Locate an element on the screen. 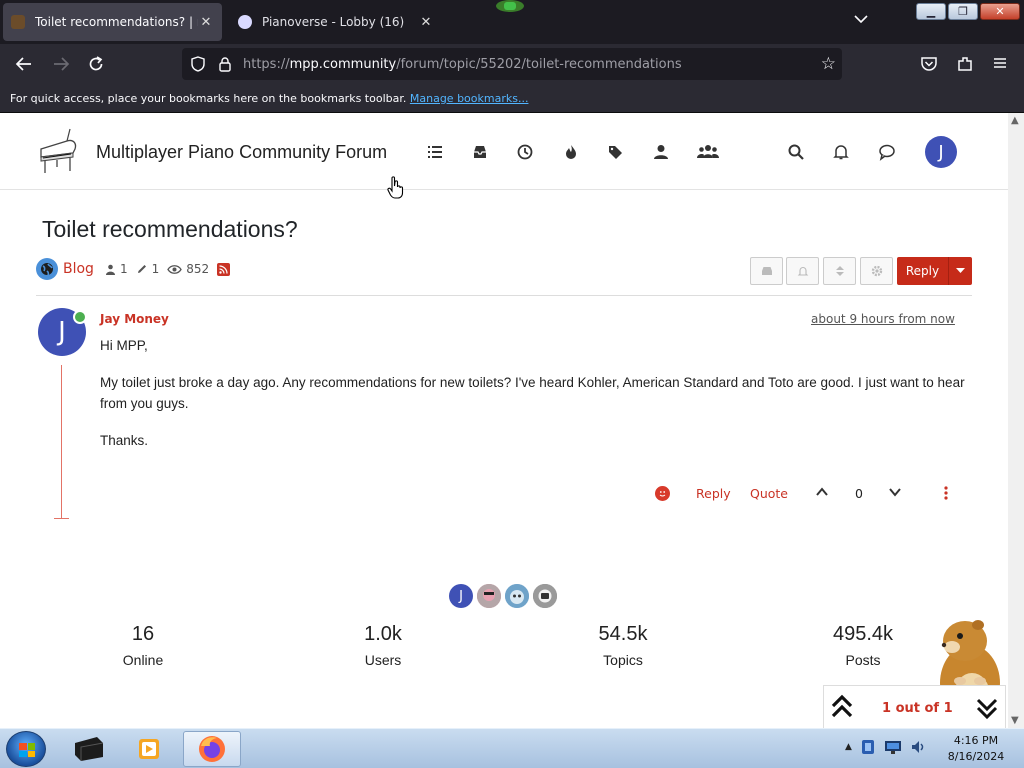  tags-icon is located at coordinates (616, 152).